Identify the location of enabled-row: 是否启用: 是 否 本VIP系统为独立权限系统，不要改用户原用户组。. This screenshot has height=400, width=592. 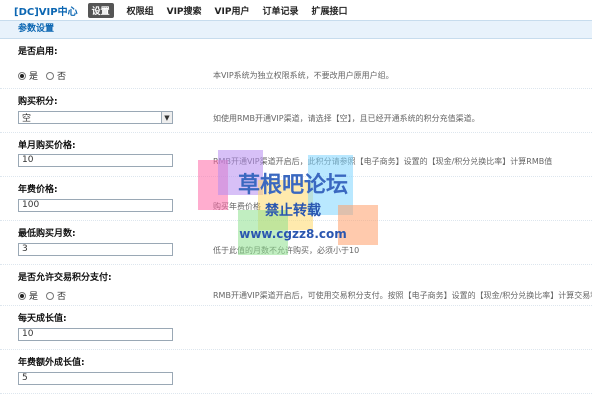
(296, 64).